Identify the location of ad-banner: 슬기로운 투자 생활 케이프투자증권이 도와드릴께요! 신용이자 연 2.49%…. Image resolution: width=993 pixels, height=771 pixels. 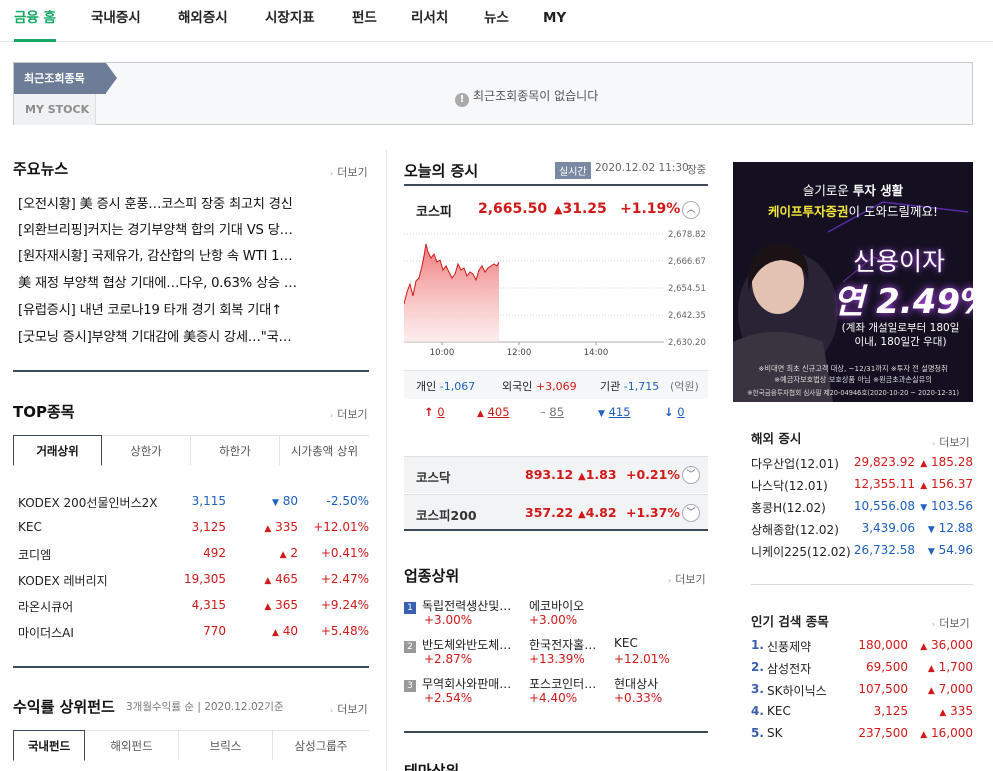
(853, 282).